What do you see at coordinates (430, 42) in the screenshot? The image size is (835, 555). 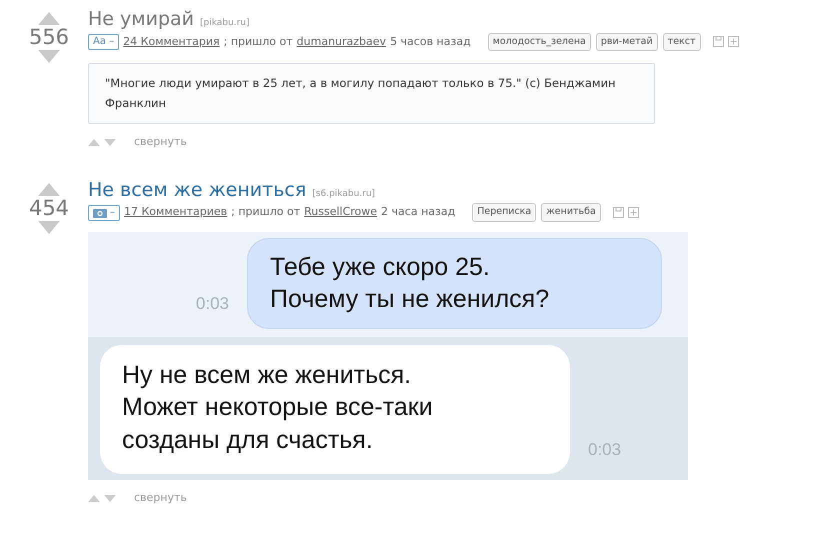 I see `post-time: 5 часов назад` at bounding box center [430, 42].